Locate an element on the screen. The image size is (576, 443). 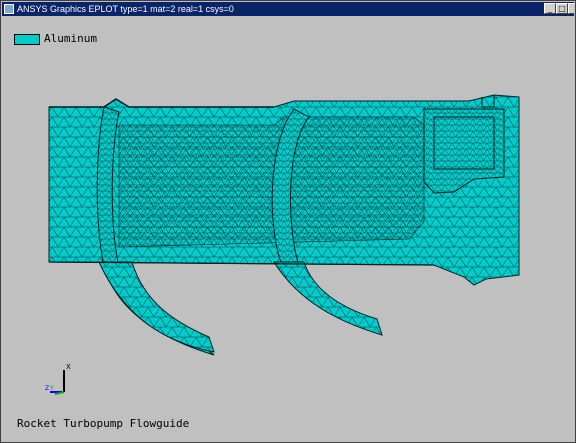
legend-swatch is located at coordinates (27, 39).